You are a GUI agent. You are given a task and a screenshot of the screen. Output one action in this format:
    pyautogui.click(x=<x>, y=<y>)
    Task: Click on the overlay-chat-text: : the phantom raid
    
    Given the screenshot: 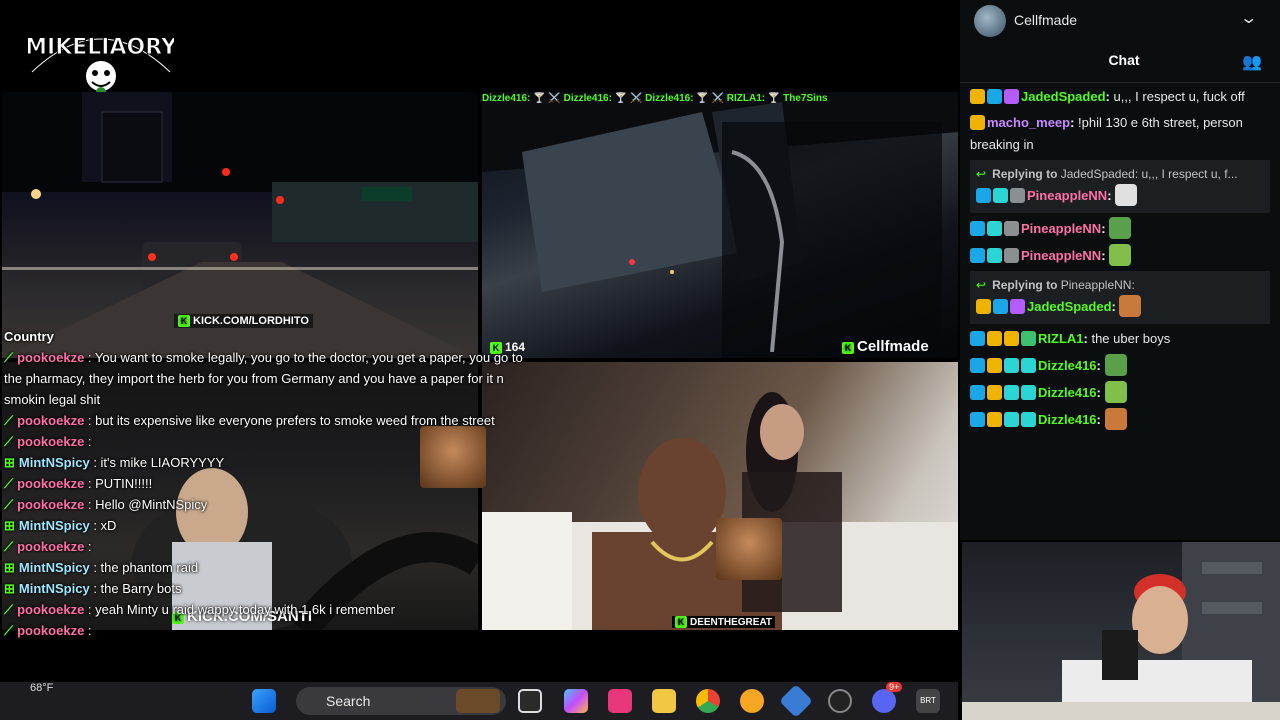 What is the action you would take?
    pyautogui.click(x=144, y=567)
    